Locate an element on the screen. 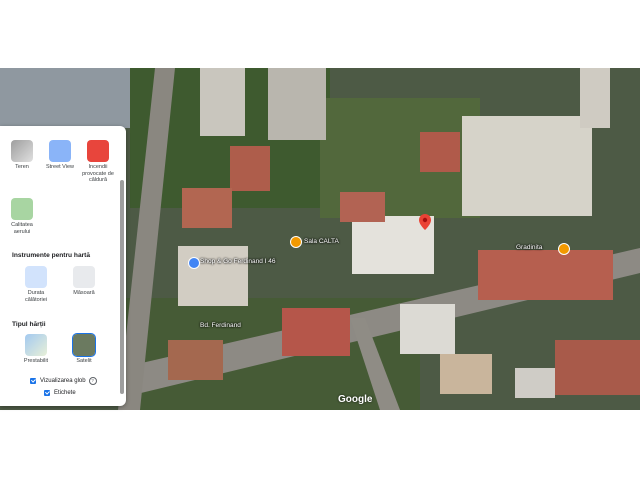 The width and height of the screenshot is (640, 480). tool-travel-time: Durata călătoriei is located at coordinates (36, 284).